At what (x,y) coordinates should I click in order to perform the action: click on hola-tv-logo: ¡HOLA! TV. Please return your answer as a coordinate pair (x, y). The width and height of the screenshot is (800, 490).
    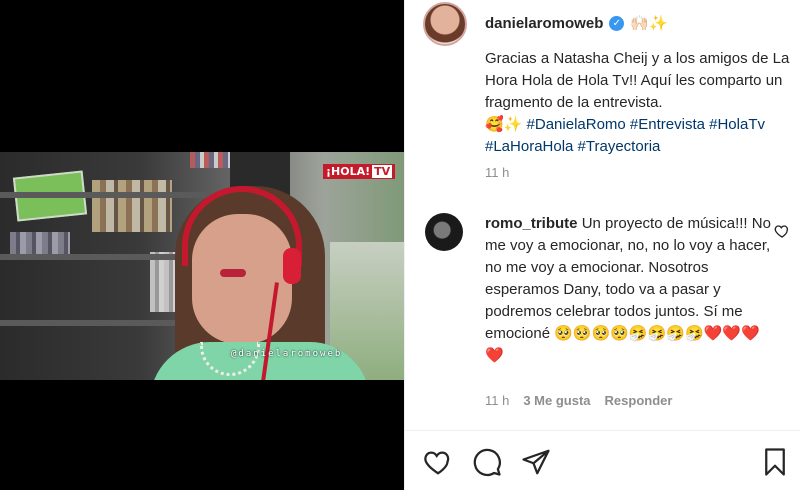
    Looking at the image, I should click on (359, 171).